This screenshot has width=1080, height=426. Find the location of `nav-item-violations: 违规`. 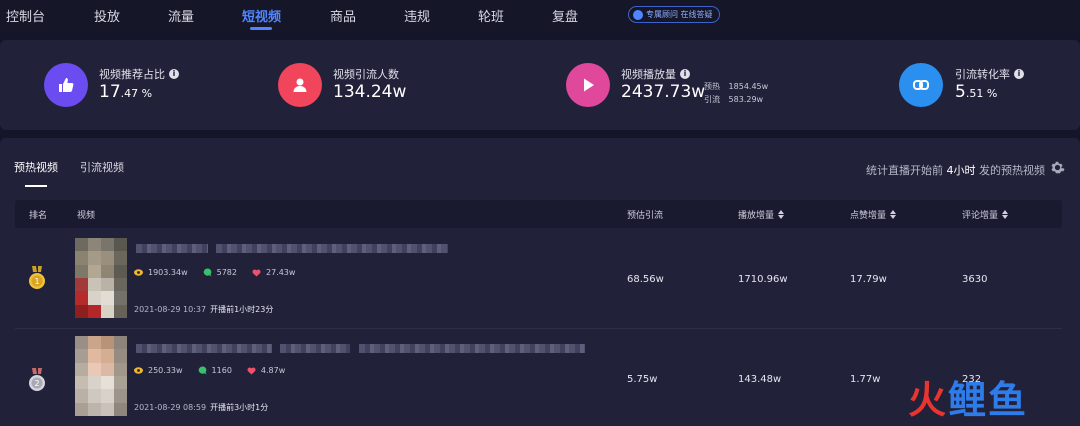

nav-item-violations: 违规 is located at coordinates (417, 15).